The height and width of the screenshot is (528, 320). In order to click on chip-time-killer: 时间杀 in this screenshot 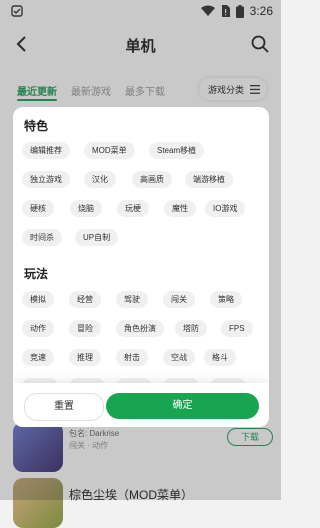, I will do `click(42, 237)`.